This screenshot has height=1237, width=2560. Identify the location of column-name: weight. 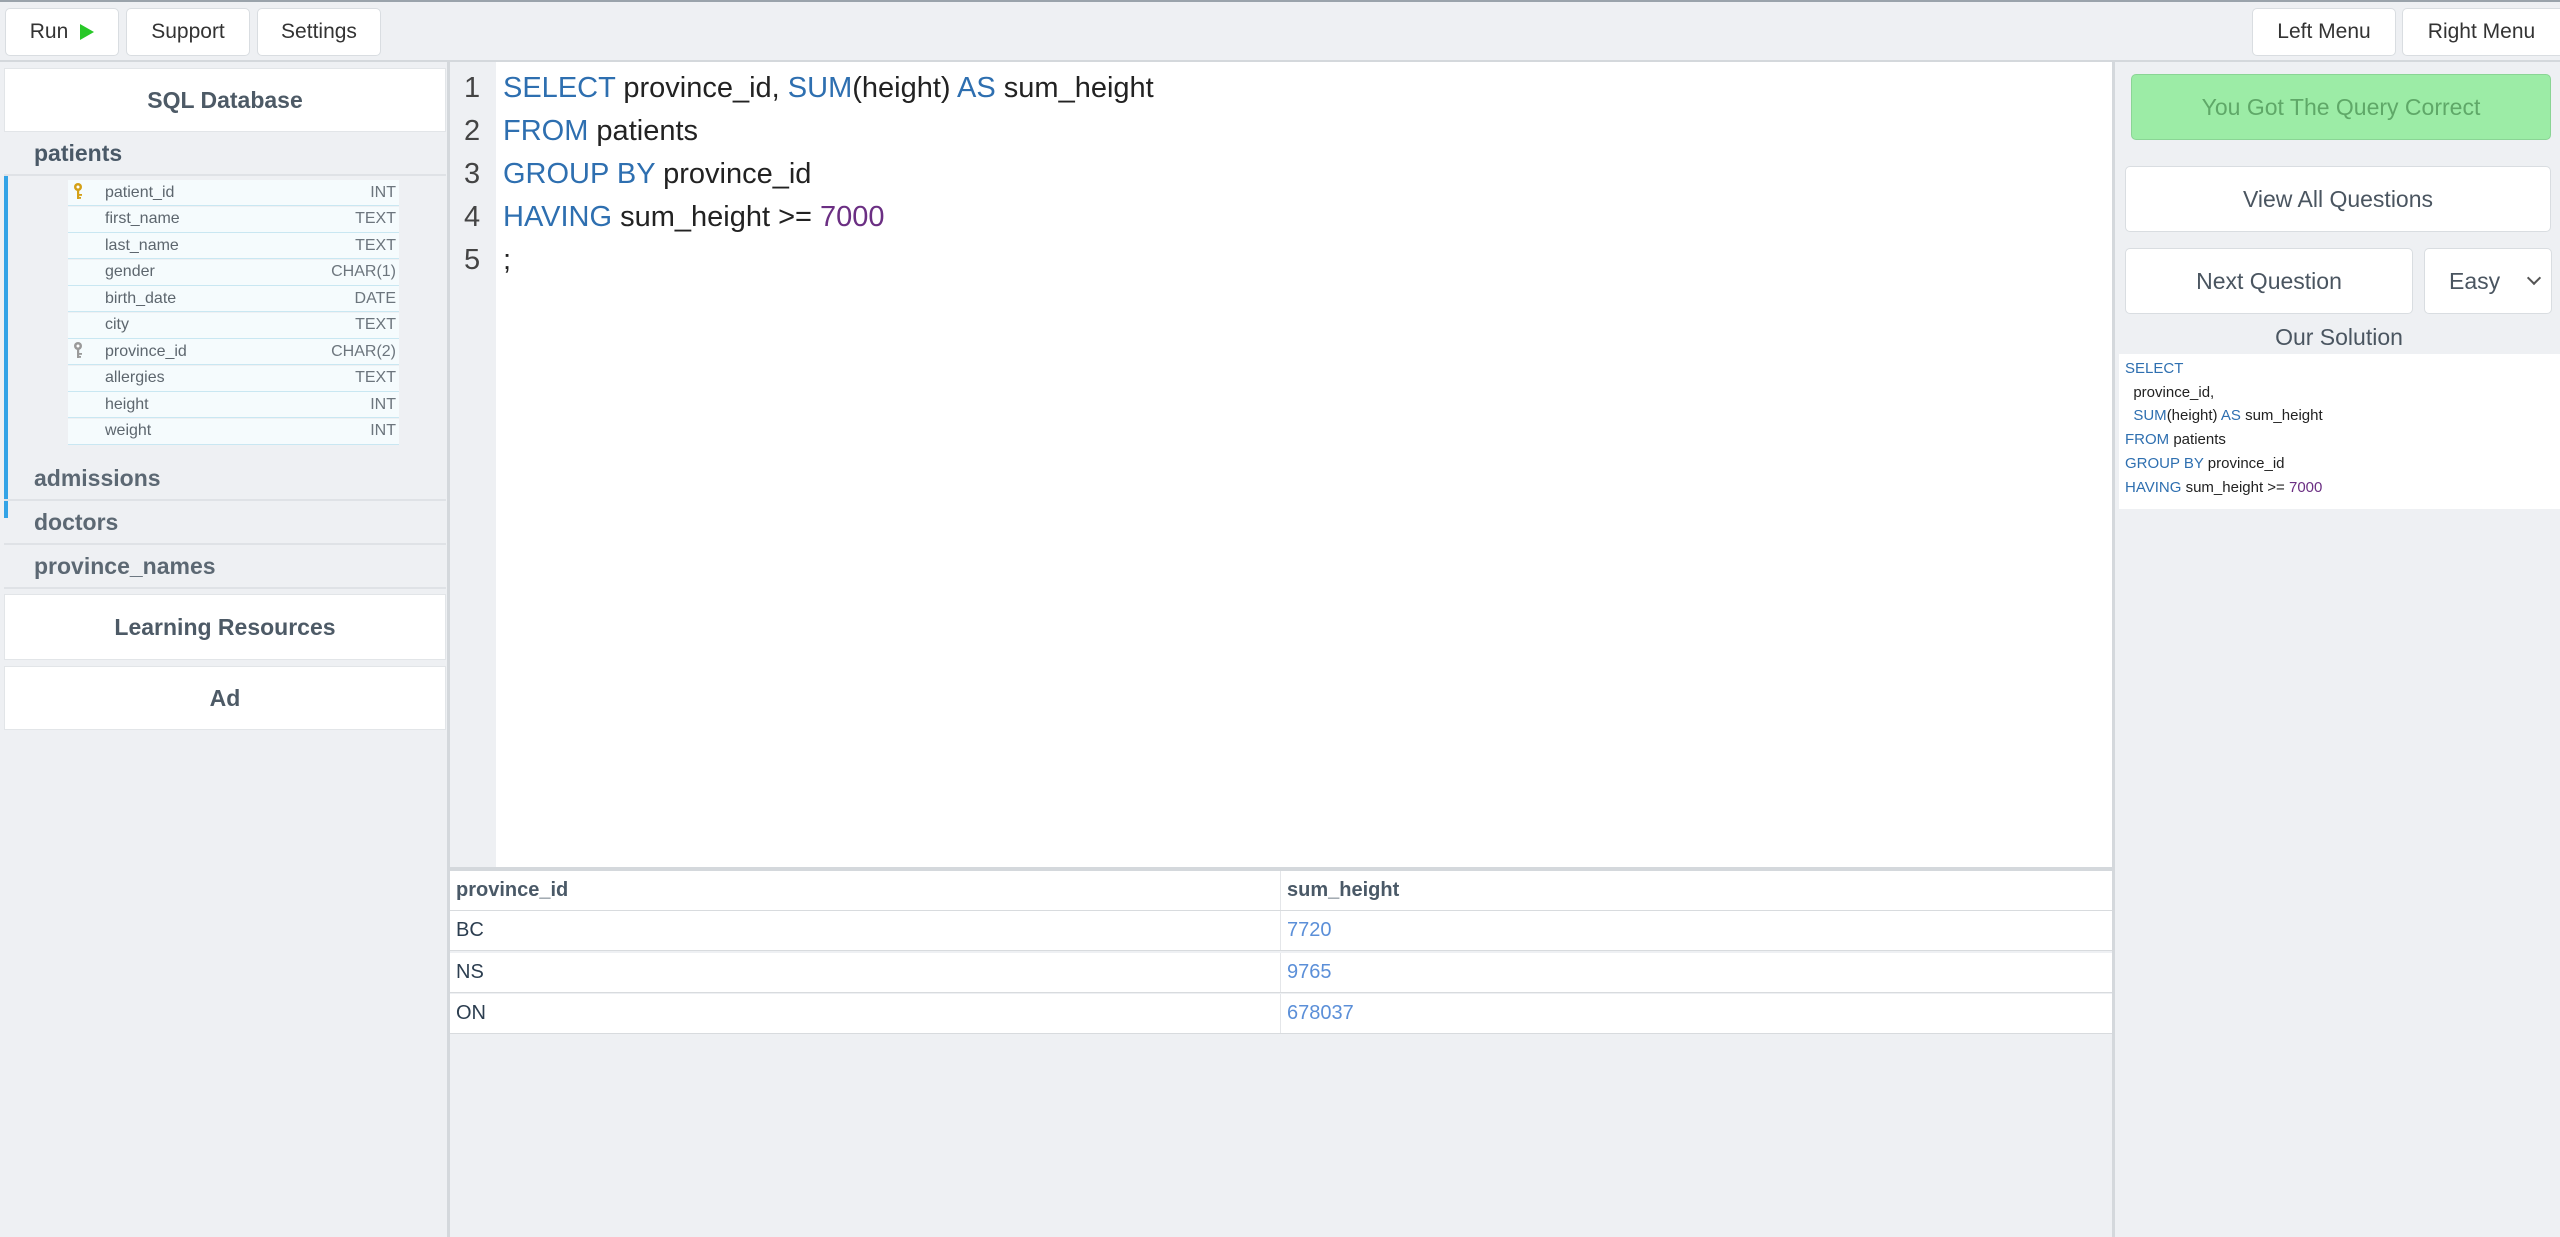
(128, 430).